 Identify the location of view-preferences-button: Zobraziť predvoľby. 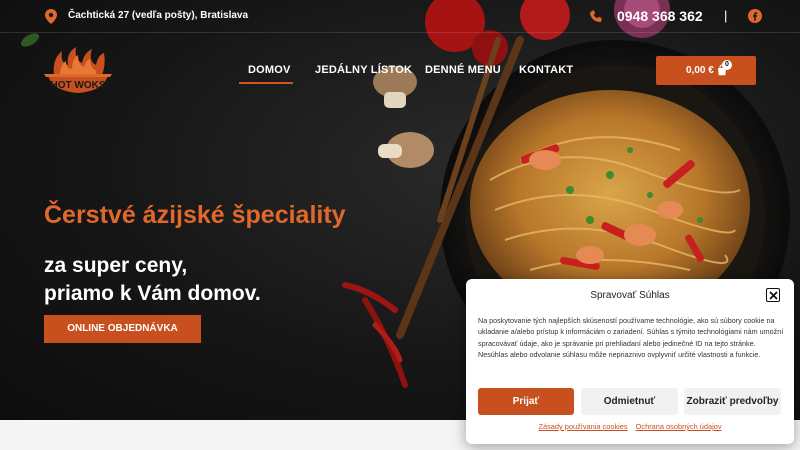
(732, 401).